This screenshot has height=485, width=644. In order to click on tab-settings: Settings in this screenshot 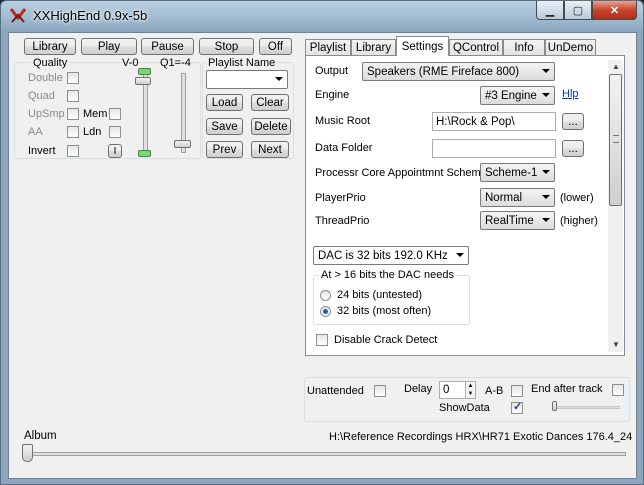, I will do `click(422, 46)`.